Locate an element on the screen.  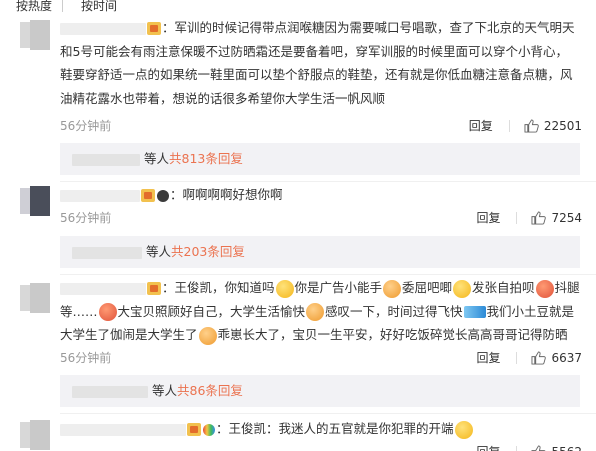
airplane-icon is located at coordinates (474, 312).